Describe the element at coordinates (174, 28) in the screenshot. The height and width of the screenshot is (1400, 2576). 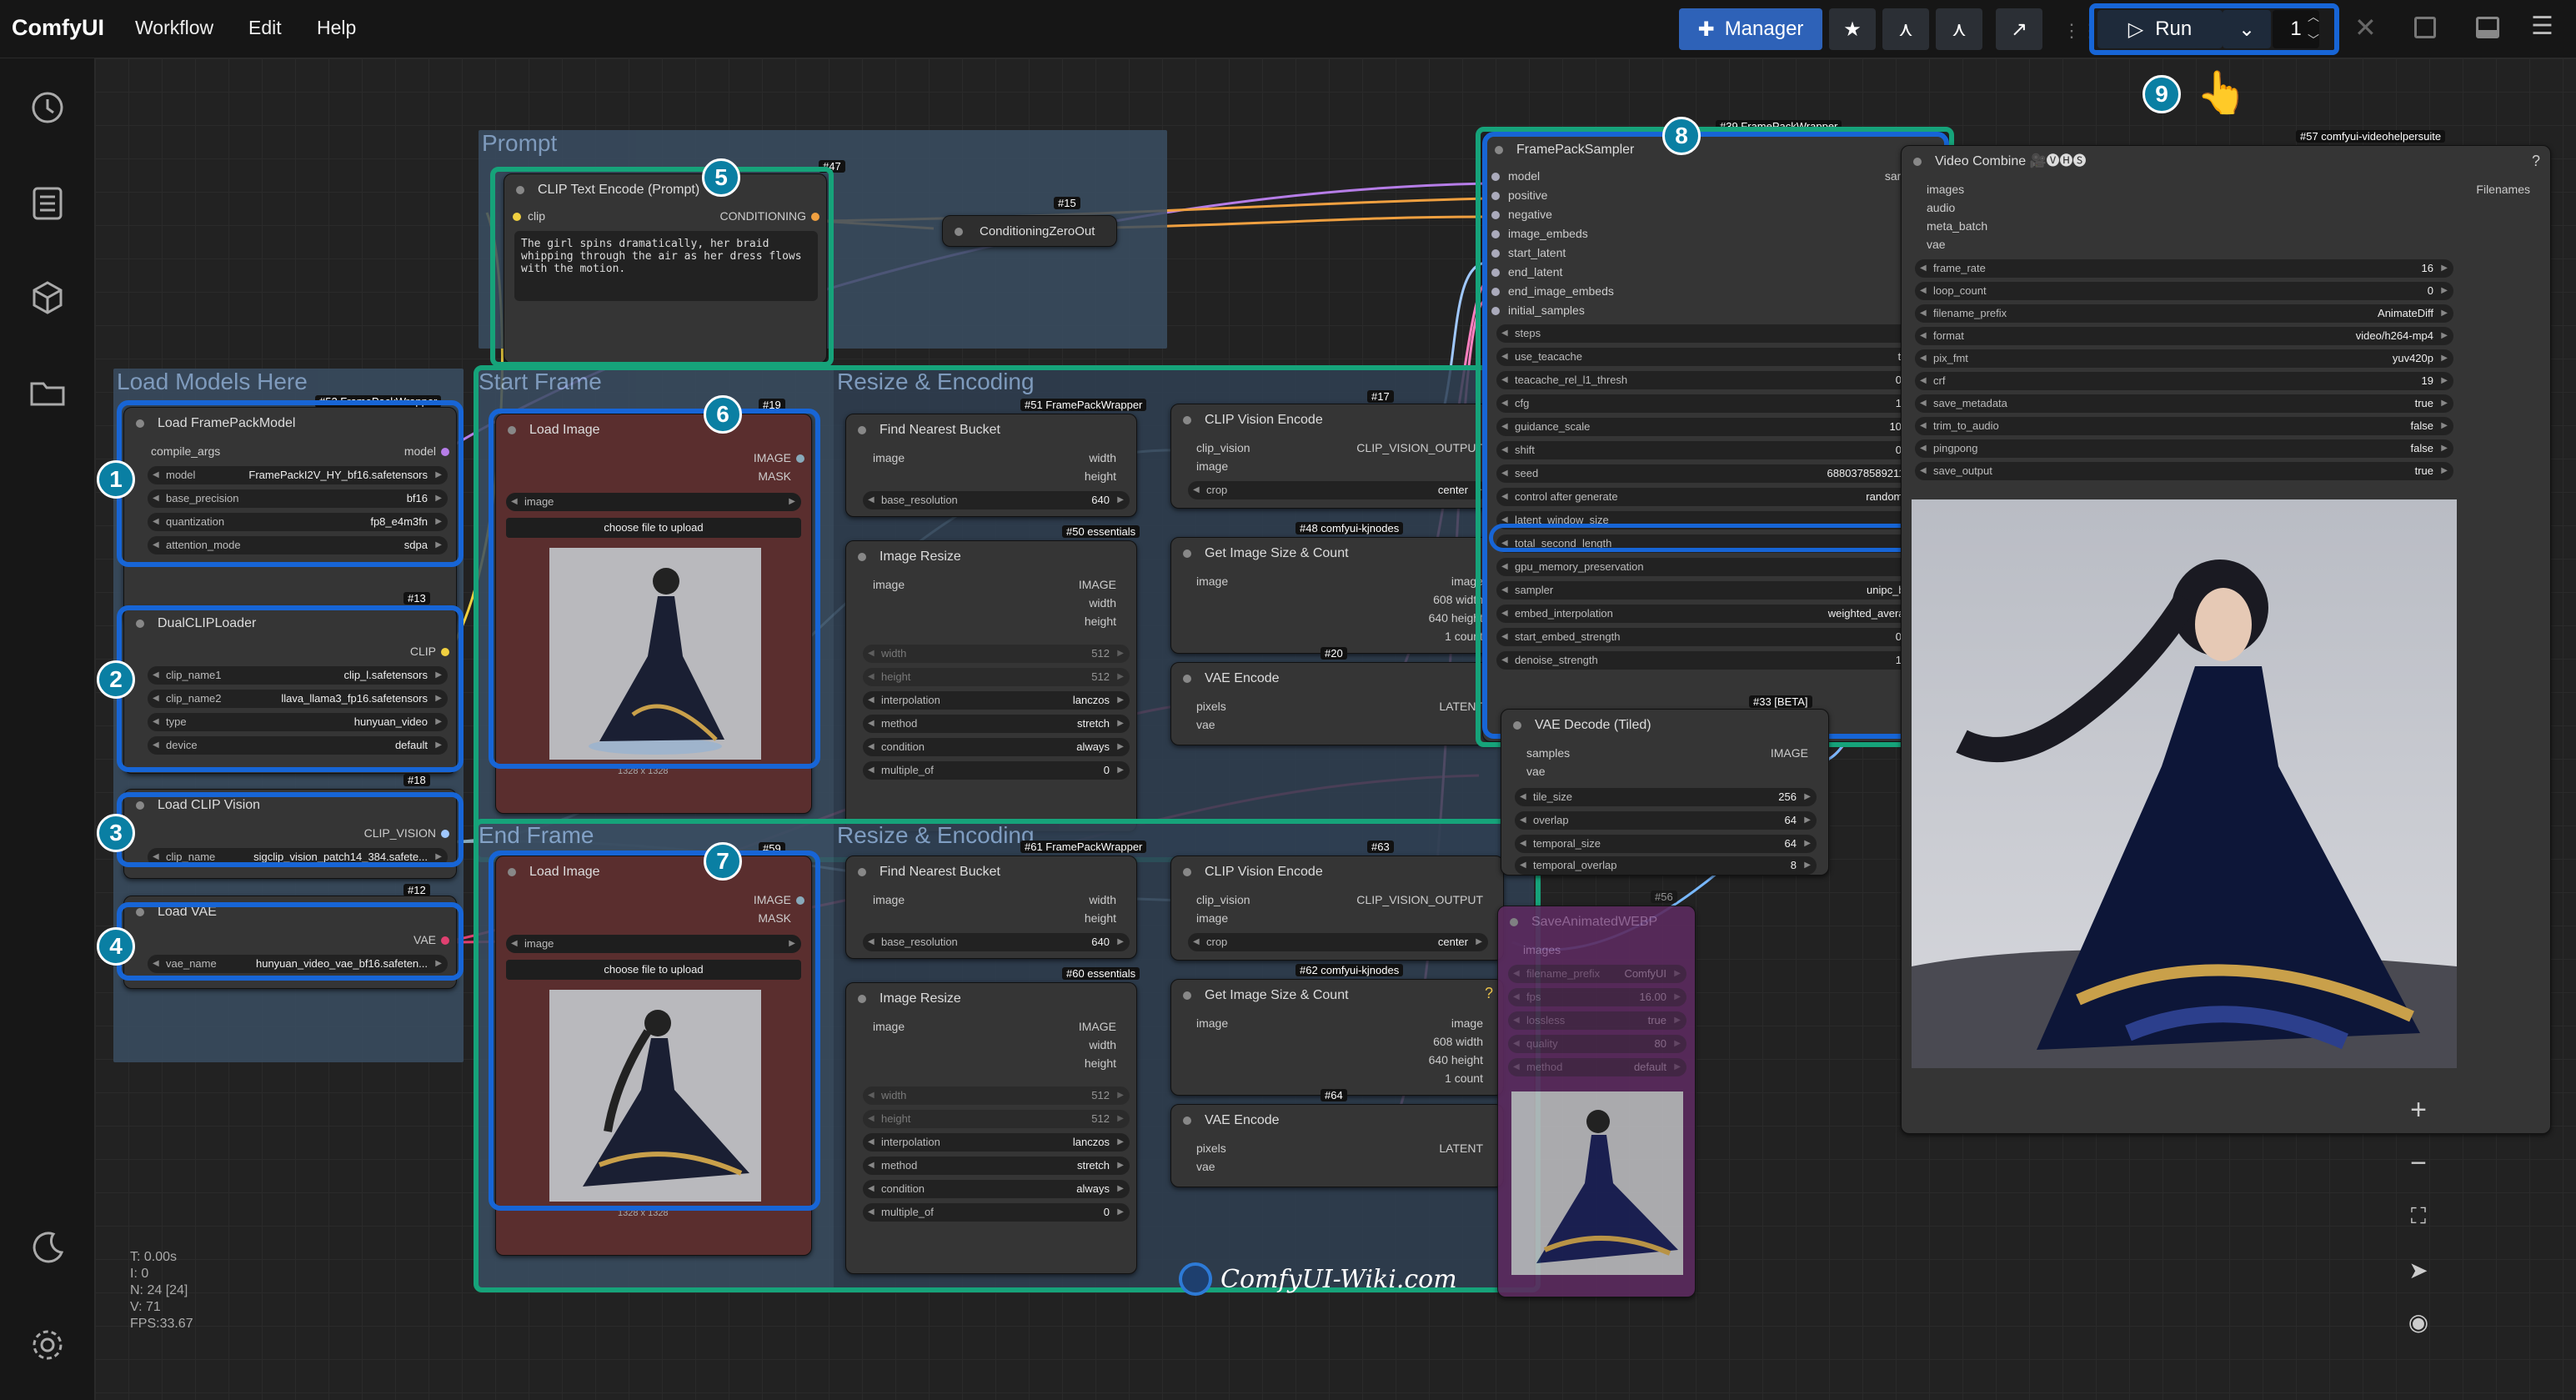
I see `menu-workflow: Workflow` at that location.